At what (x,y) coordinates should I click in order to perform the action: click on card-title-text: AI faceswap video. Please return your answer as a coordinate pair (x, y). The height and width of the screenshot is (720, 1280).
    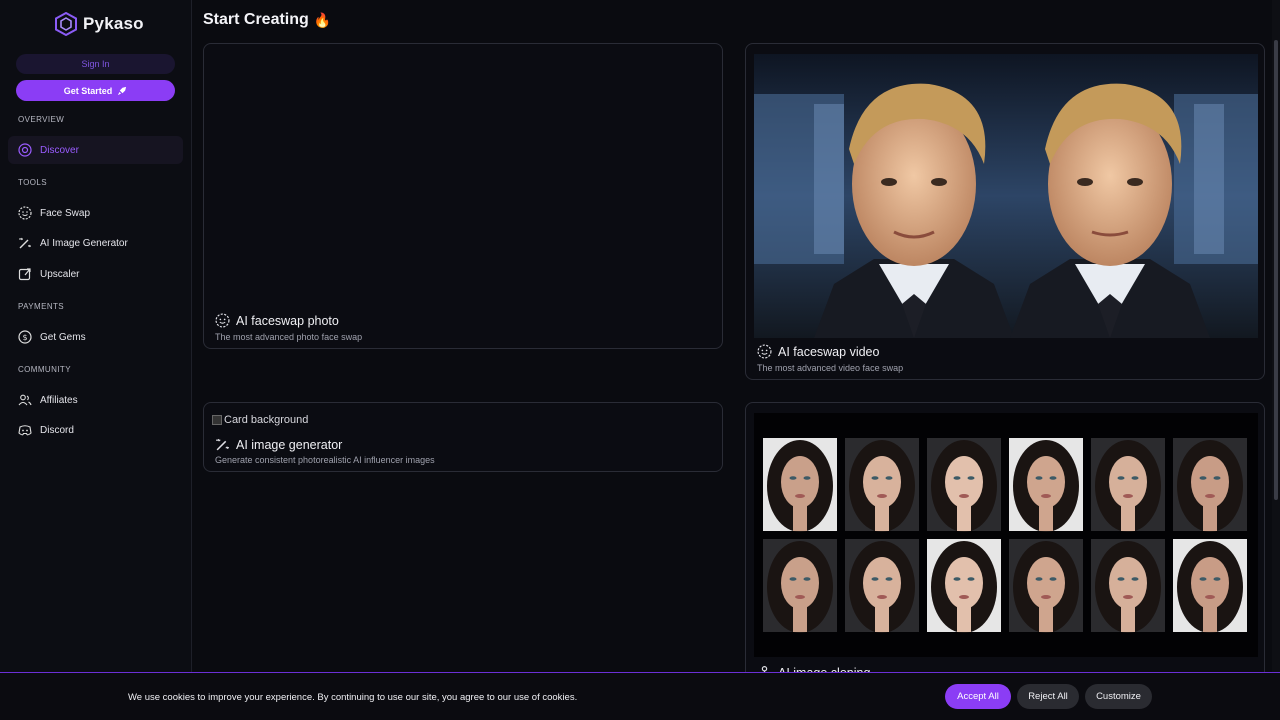
    Looking at the image, I should click on (829, 351).